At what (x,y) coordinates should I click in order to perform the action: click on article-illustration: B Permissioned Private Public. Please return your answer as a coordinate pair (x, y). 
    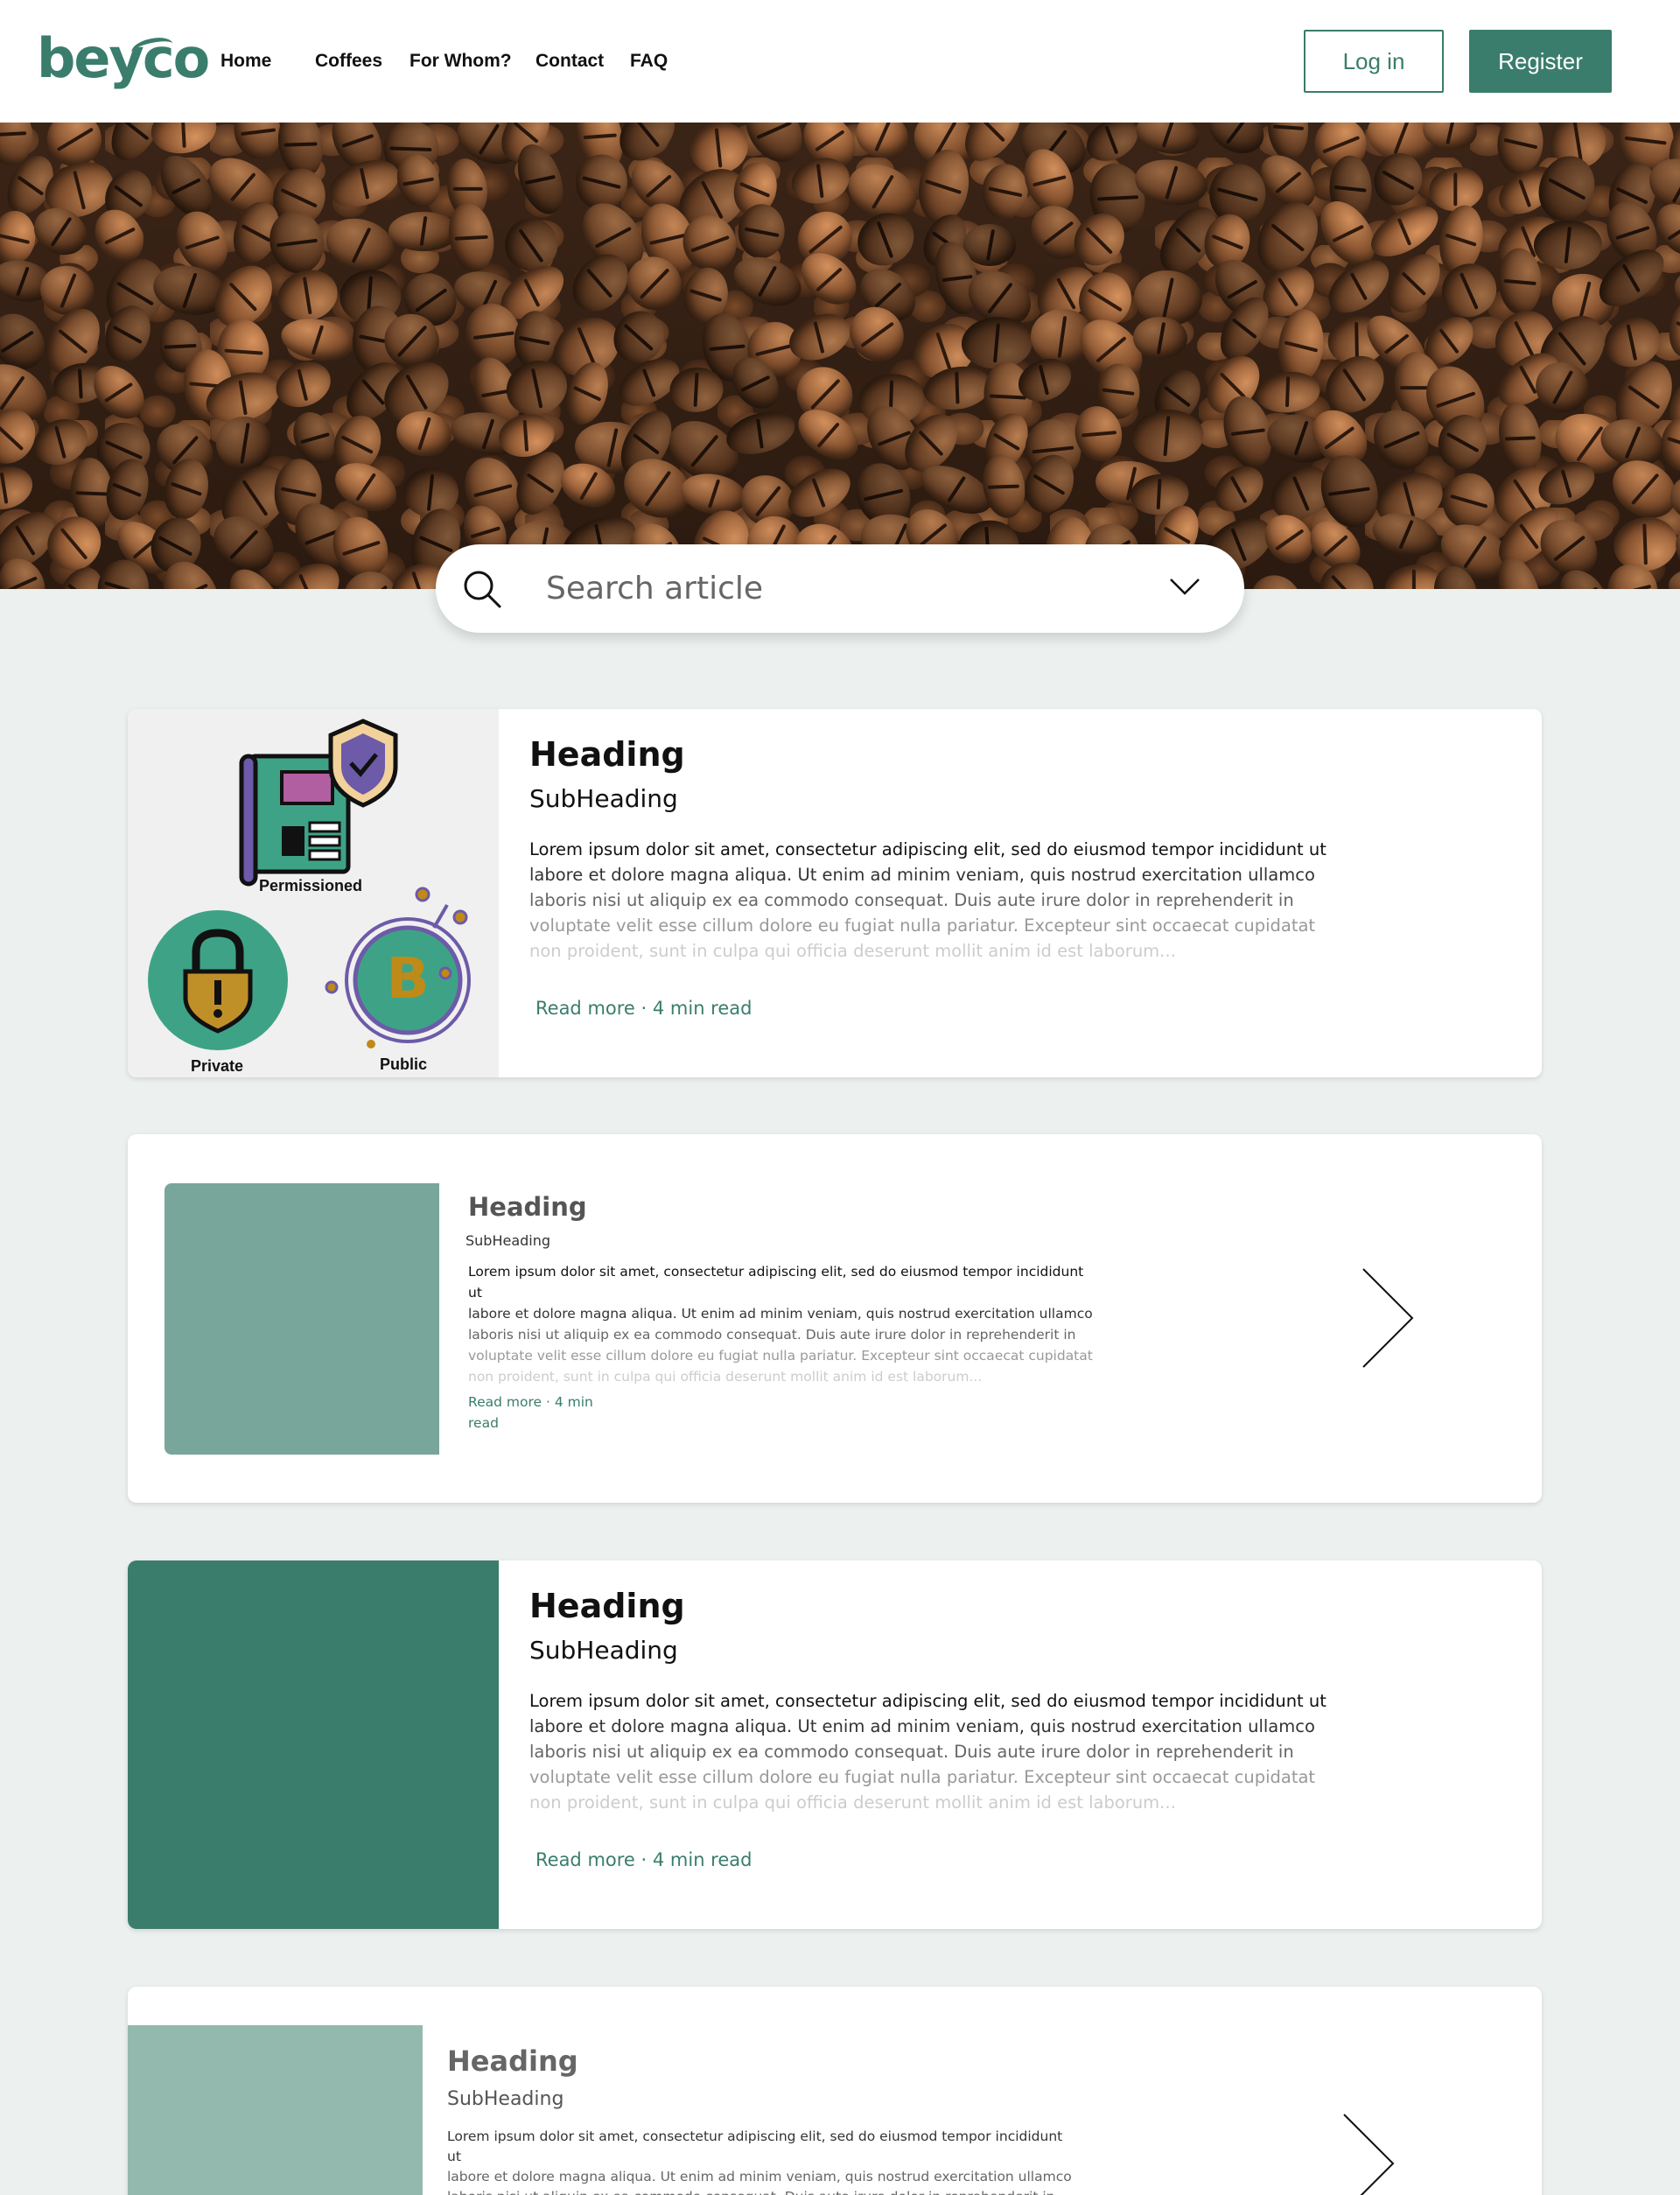
    Looking at the image, I should click on (313, 893).